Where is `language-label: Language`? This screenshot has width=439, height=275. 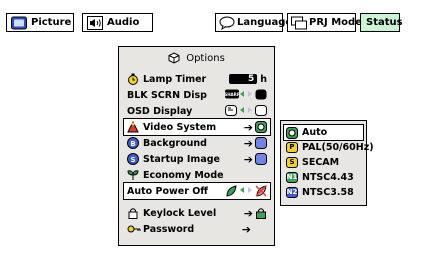 language-label: Language is located at coordinates (265, 22).